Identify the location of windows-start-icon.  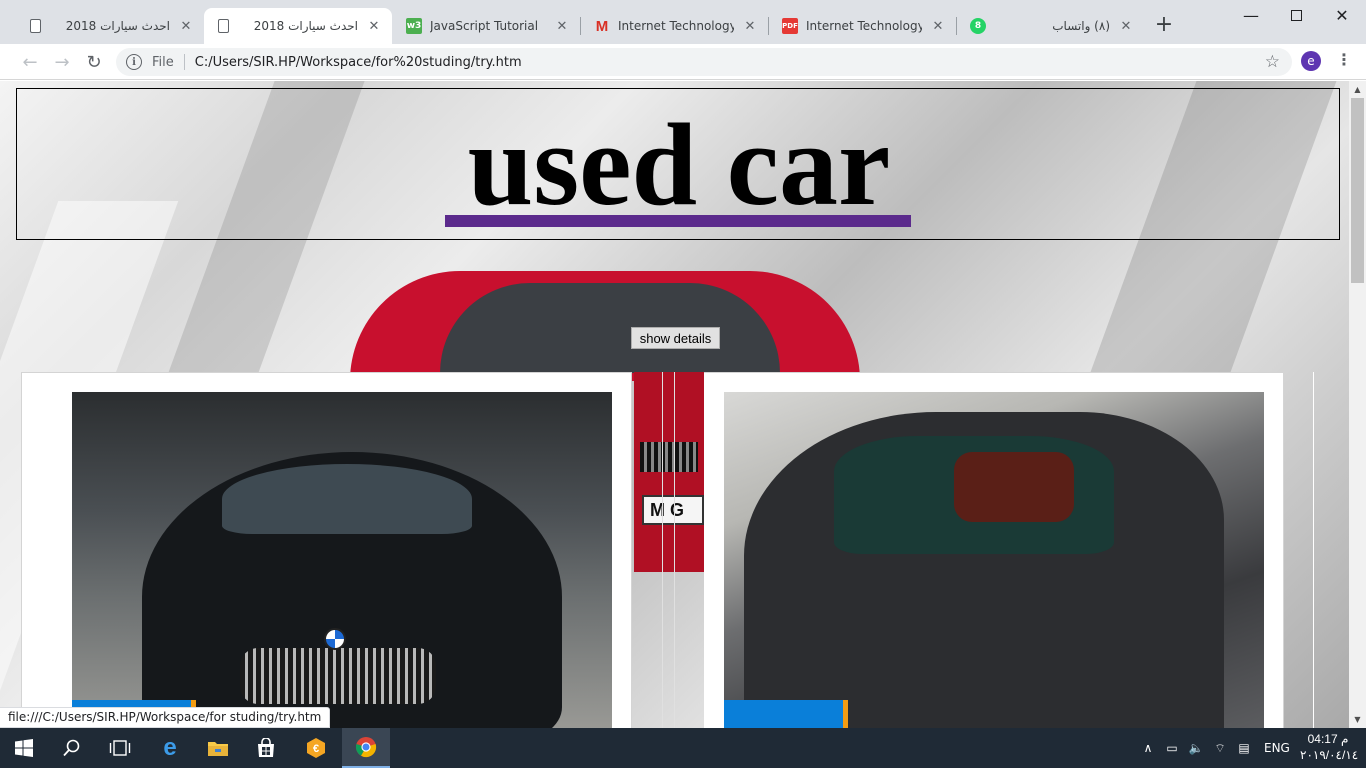
(24, 748).